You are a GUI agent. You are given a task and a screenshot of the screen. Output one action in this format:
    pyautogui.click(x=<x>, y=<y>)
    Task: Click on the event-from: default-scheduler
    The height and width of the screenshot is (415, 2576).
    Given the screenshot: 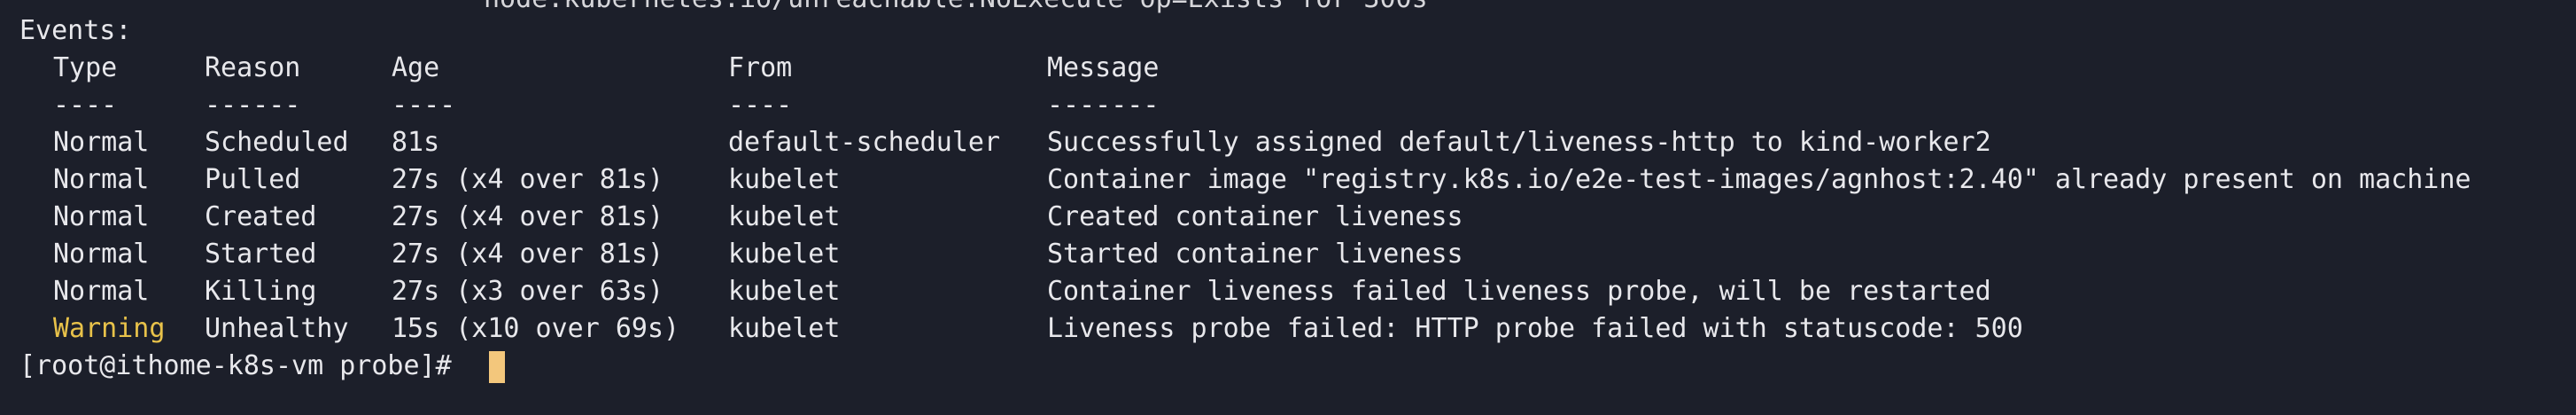 What is the action you would take?
    pyautogui.click(x=864, y=142)
    